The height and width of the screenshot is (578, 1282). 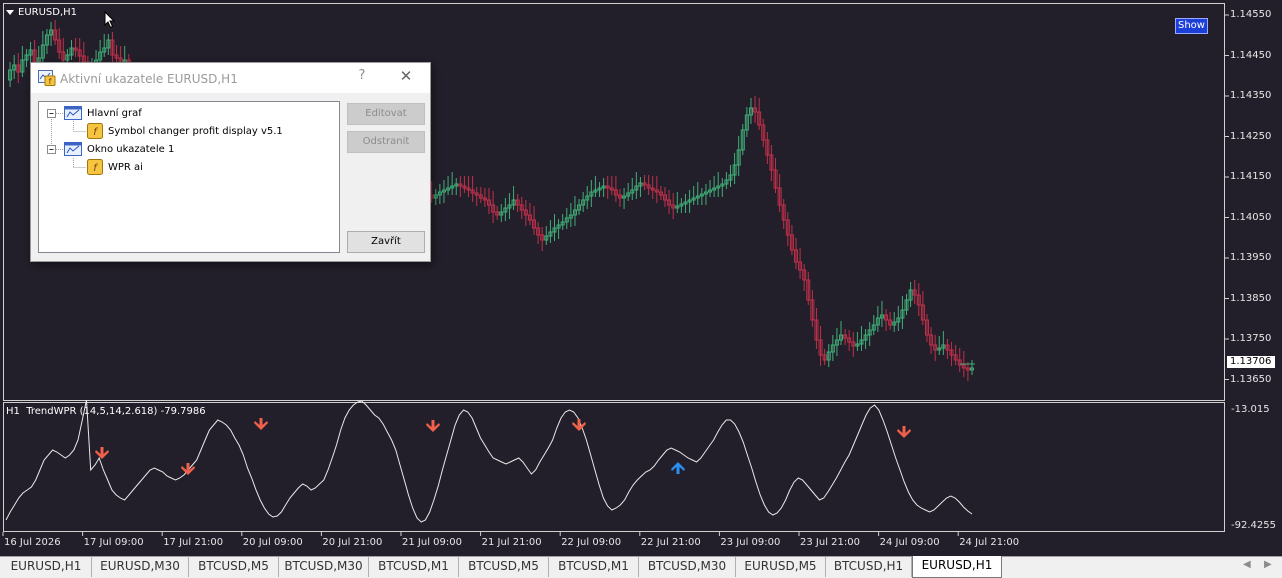 What do you see at coordinates (10, 12) in the screenshot?
I see `dropdown-triangle-icon` at bounding box center [10, 12].